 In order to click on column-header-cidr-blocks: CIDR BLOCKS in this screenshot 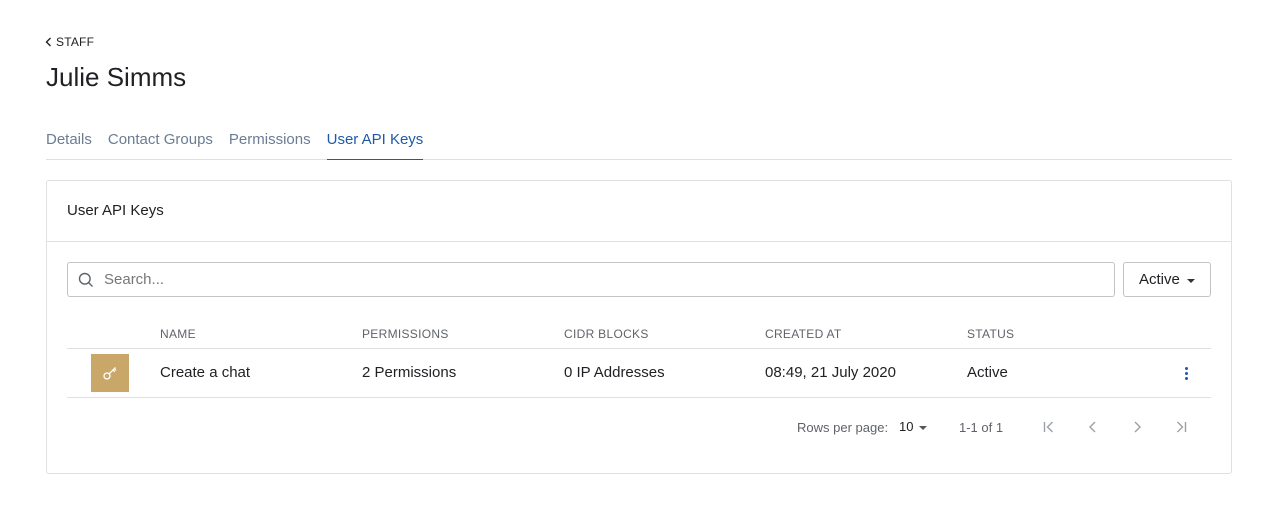, I will do `click(606, 334)`.